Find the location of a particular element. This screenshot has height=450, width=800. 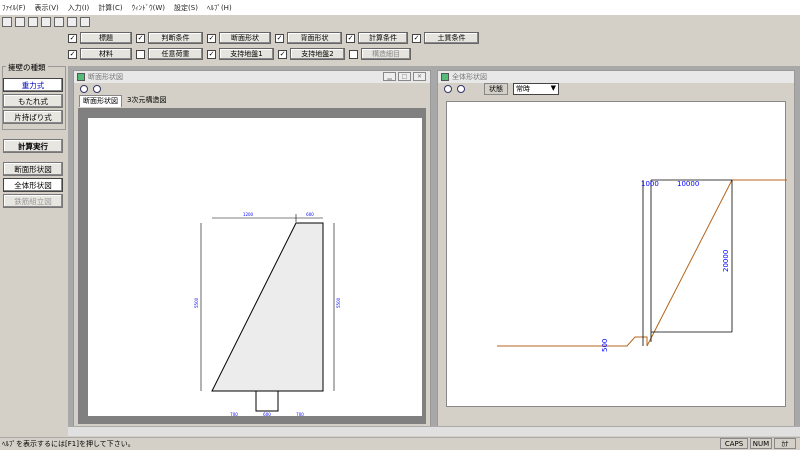

output-options-row-1: ✓ 標題 ✓ 判断条件 ✓ 断面形状 ✓ 背面形状 ✓ 計算条件 ✓ 土質条件 is located at coordinates (275, 38).